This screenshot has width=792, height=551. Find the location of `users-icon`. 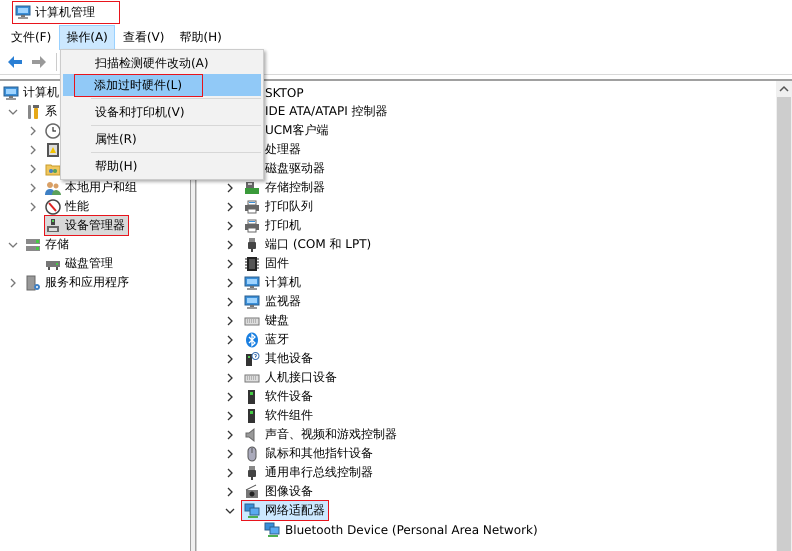

users-icon is located at coordinates (53, 188).